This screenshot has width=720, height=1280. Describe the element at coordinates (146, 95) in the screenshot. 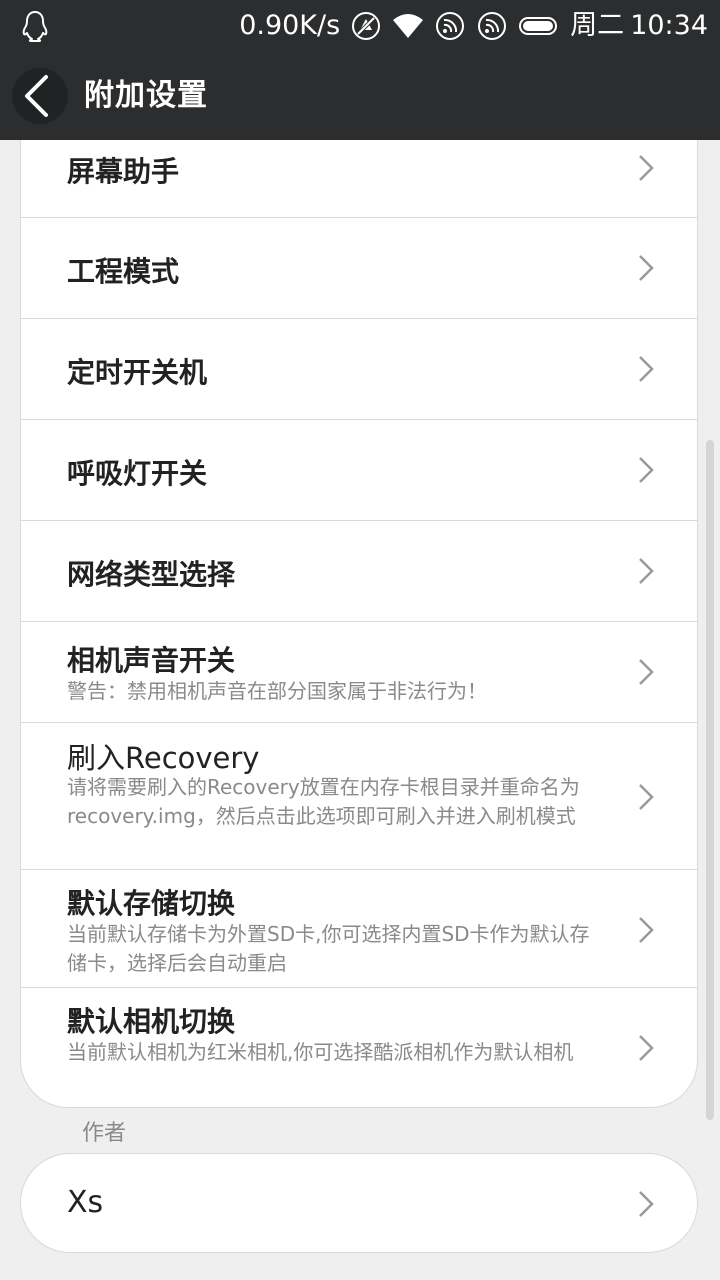

I see `page-title: 附加设置` at that location.